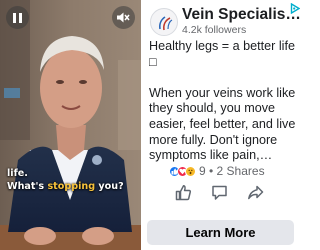  I want to click on vein-logo-icon, so click(166, 23).